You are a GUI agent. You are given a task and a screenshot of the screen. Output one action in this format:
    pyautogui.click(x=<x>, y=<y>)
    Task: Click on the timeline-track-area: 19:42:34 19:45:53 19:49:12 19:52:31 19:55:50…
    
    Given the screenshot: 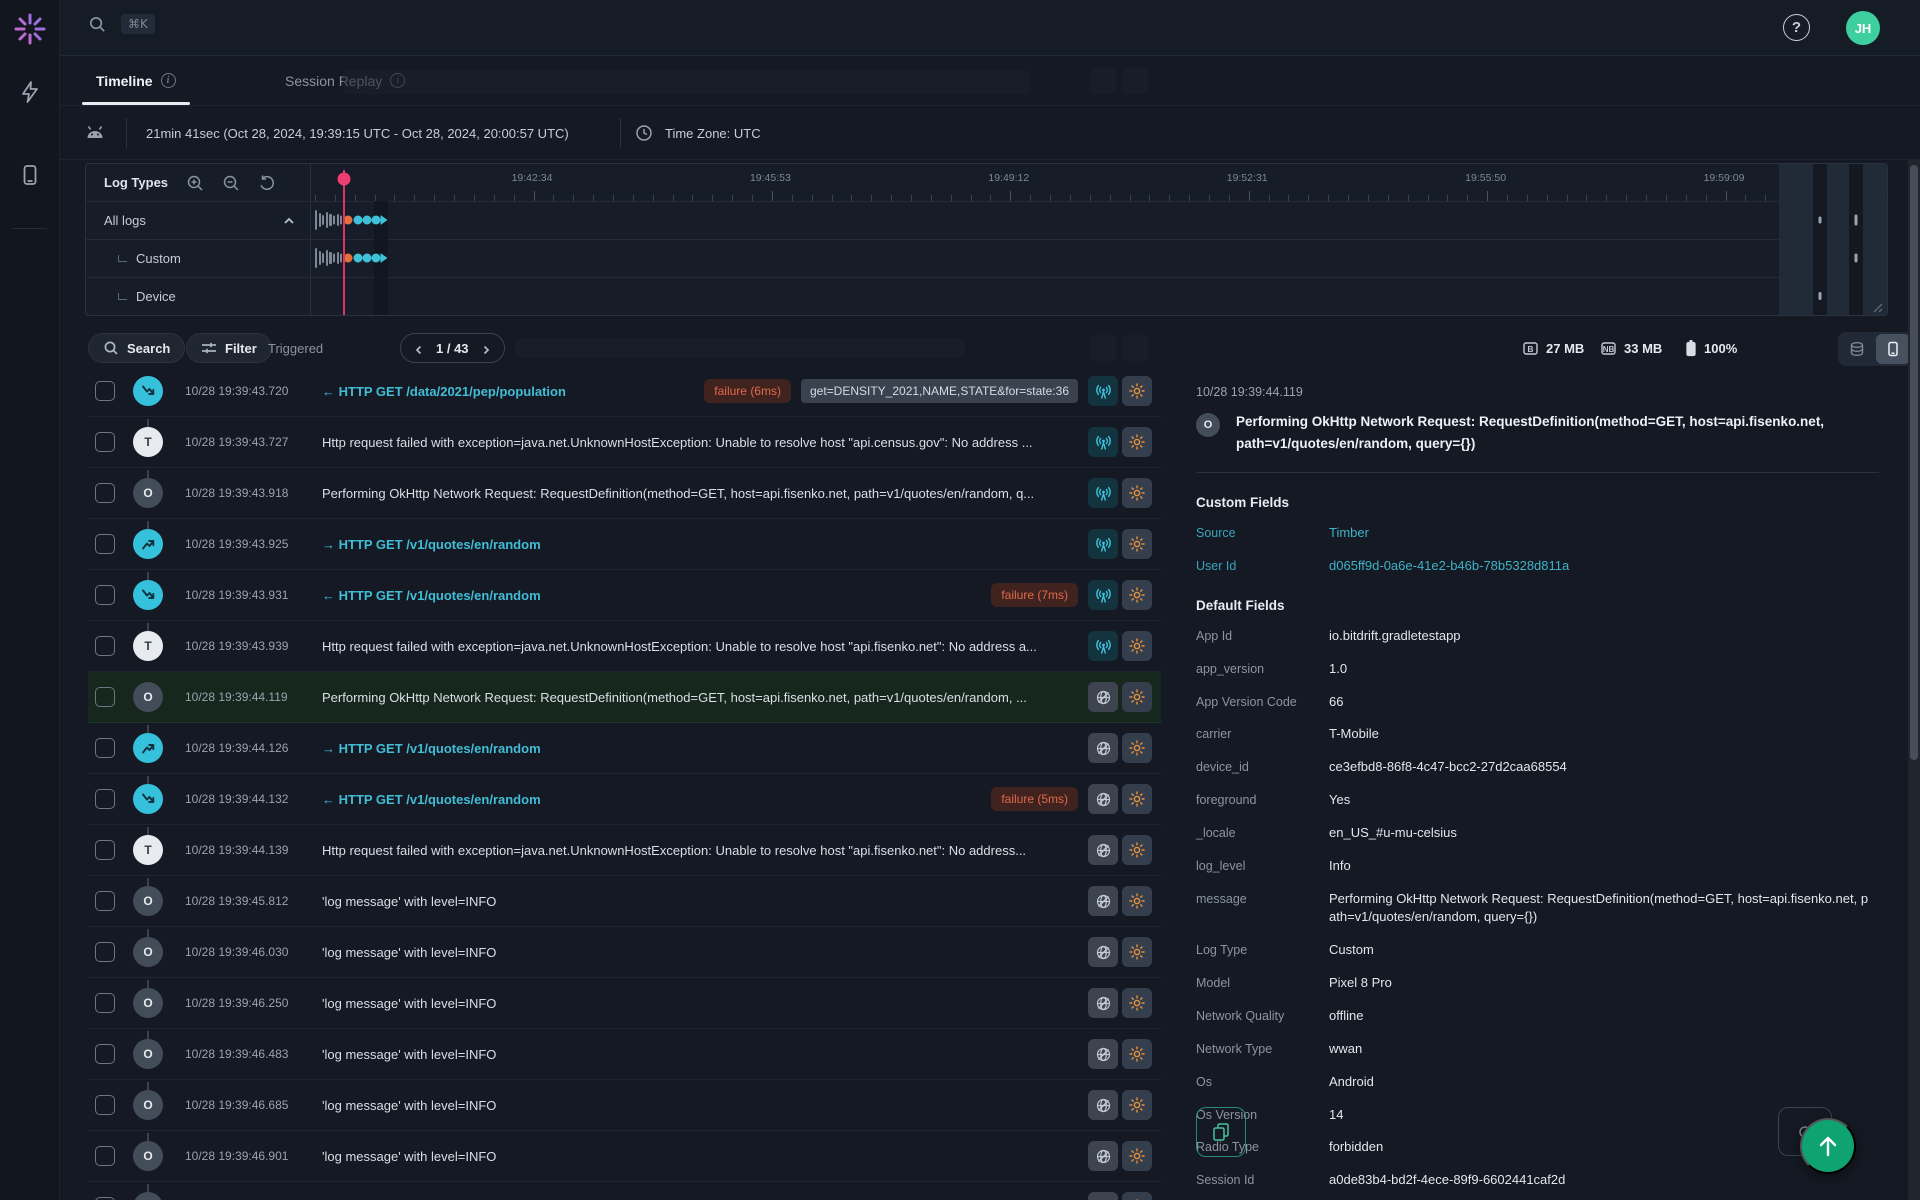 What is the action you would take?
    pyautogui.click(x=1099, y=239)
    